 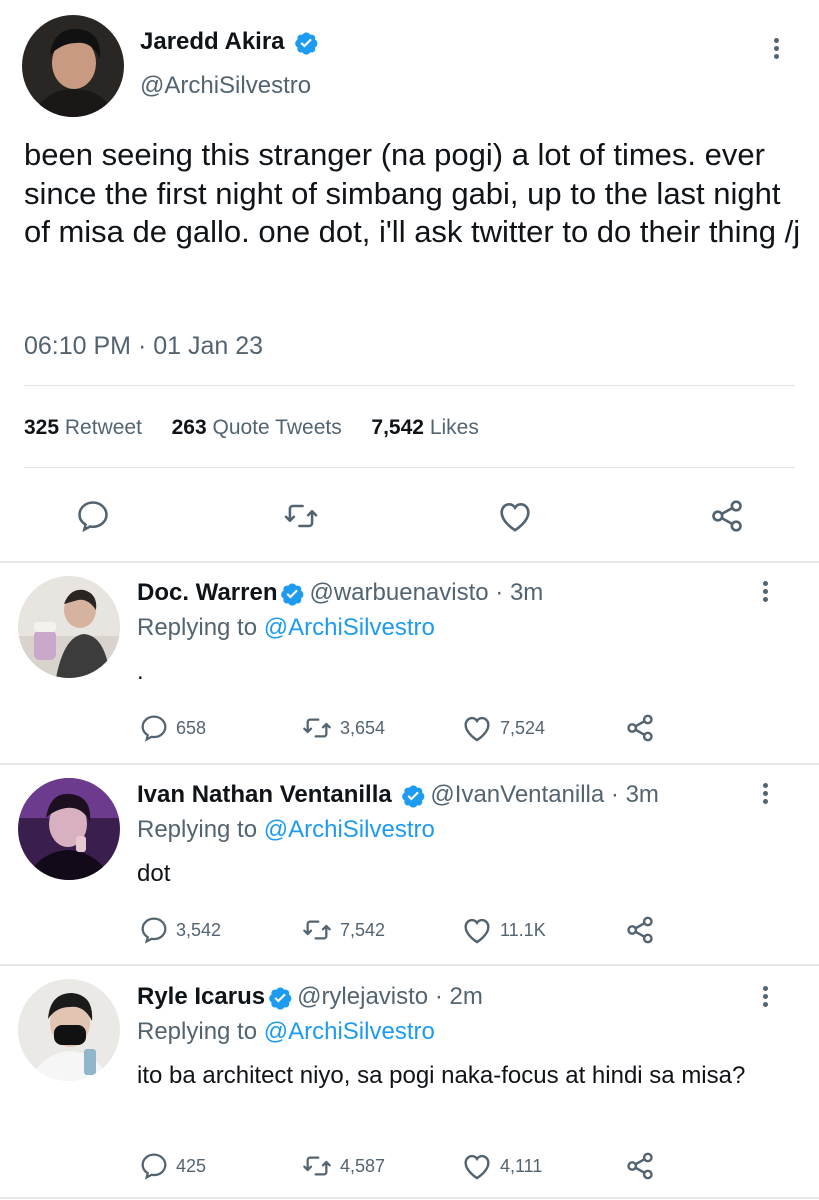 I want to click on author-name-text: Jaredd Akira, so click(x=212, y=41).